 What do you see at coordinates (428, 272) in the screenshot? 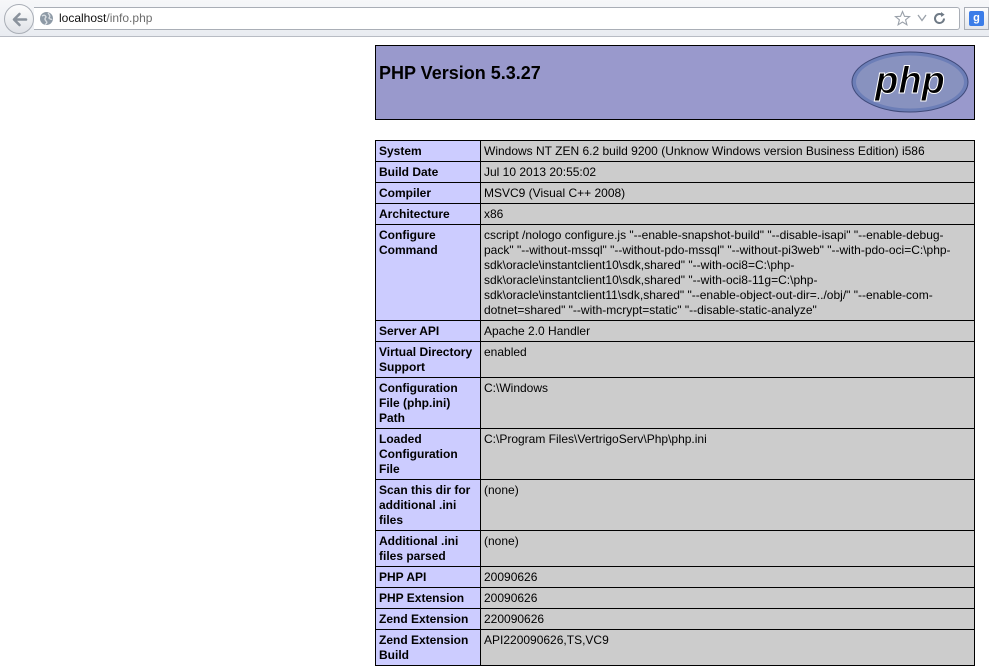
I see `row-label: Configure Command` at bounding box center [428, 272].